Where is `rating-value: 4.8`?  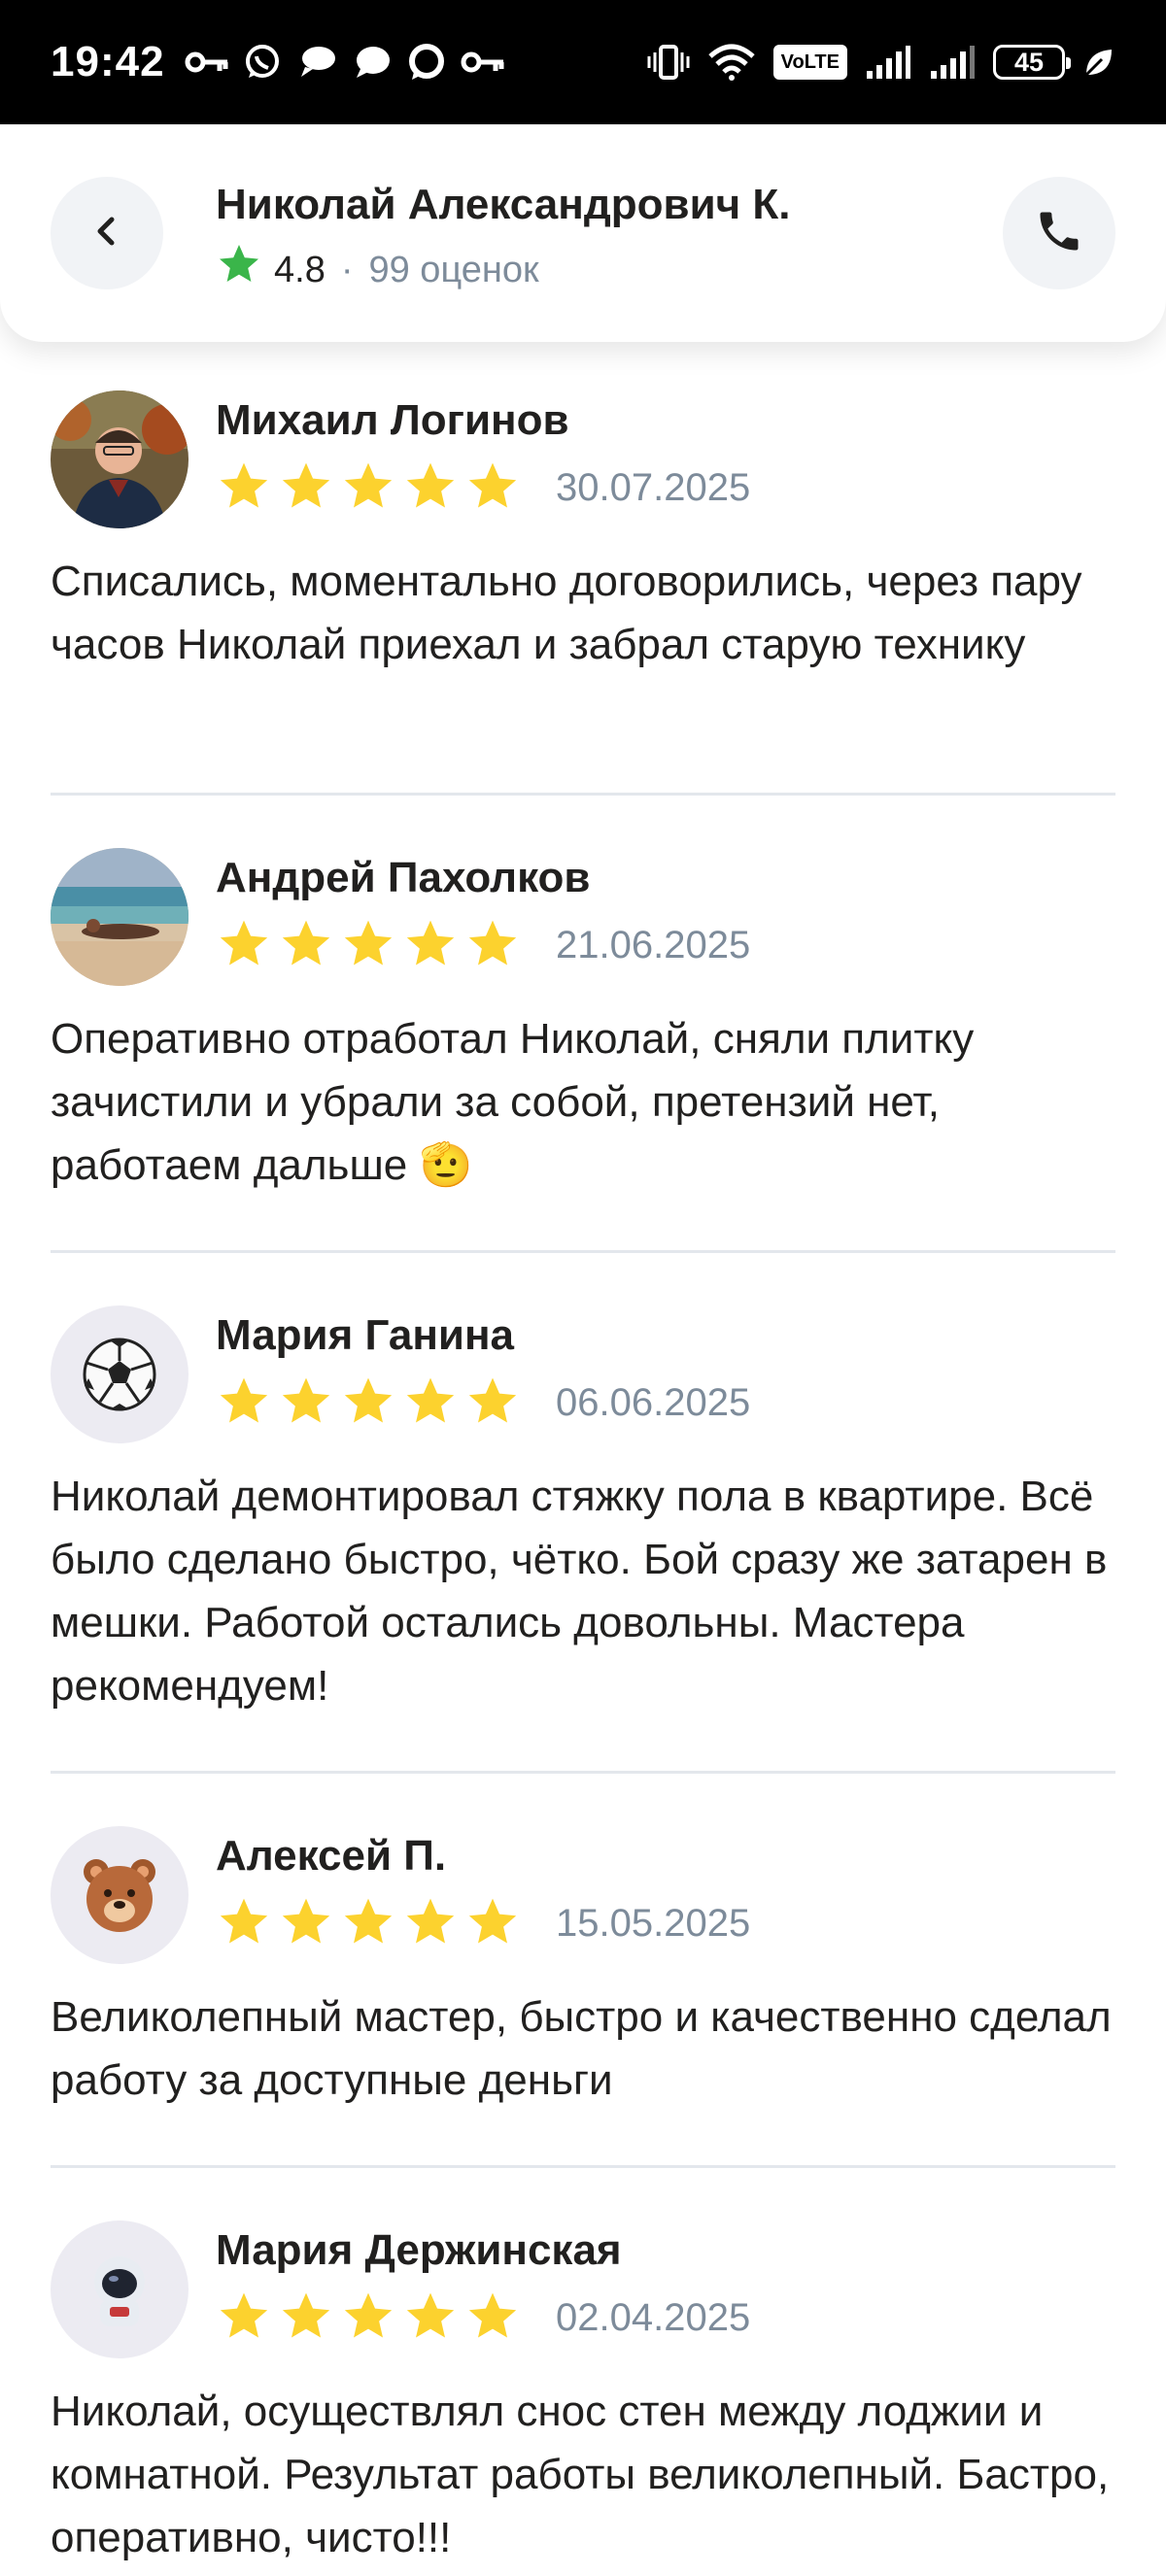 rating-value: 4.8 is located at coordinates (300, 269).